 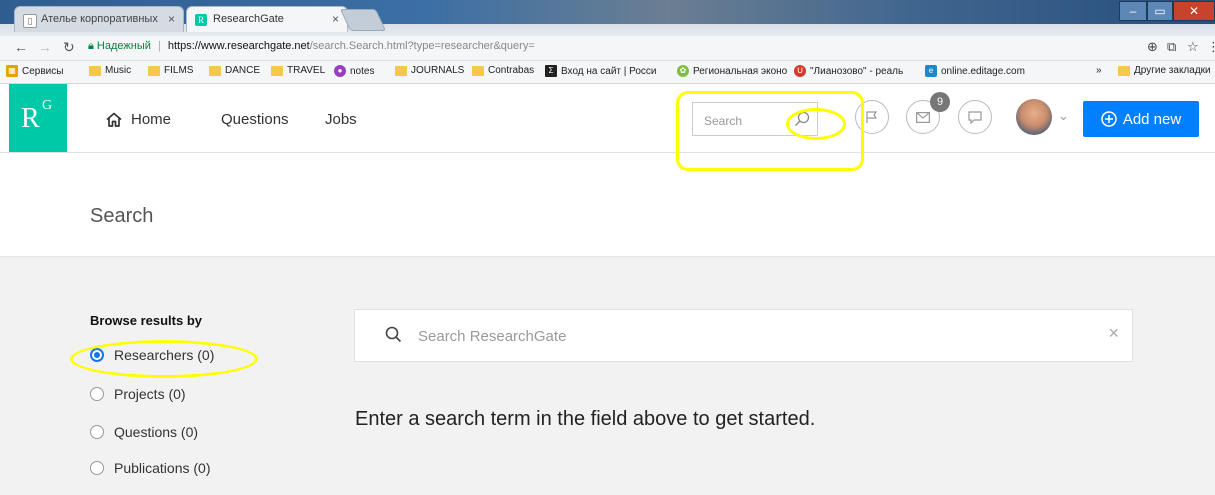 I want to click on bookmark-folder-travel: TRAVEL, so click(x=298, y=70).